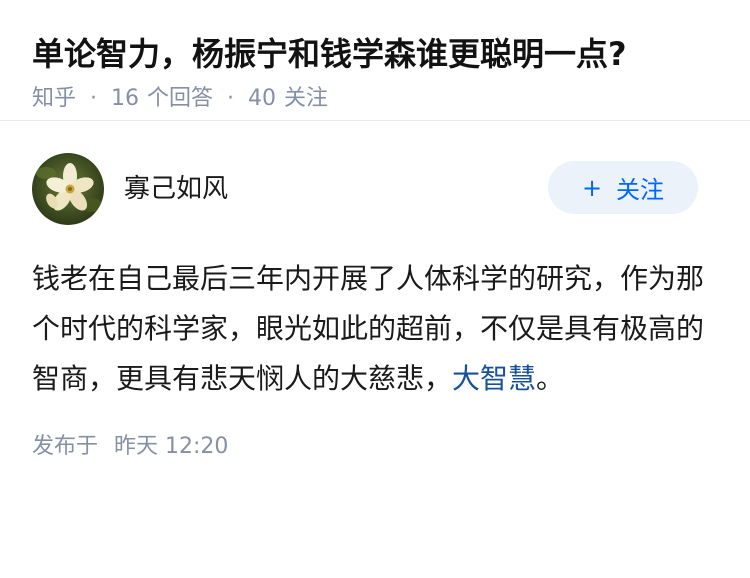 The width and height of the screenshot is (750, 578). What do you see at coordinates (125, 98) in the screenshot?
I see `answers-count: 16` at bounding box center [125, 98].